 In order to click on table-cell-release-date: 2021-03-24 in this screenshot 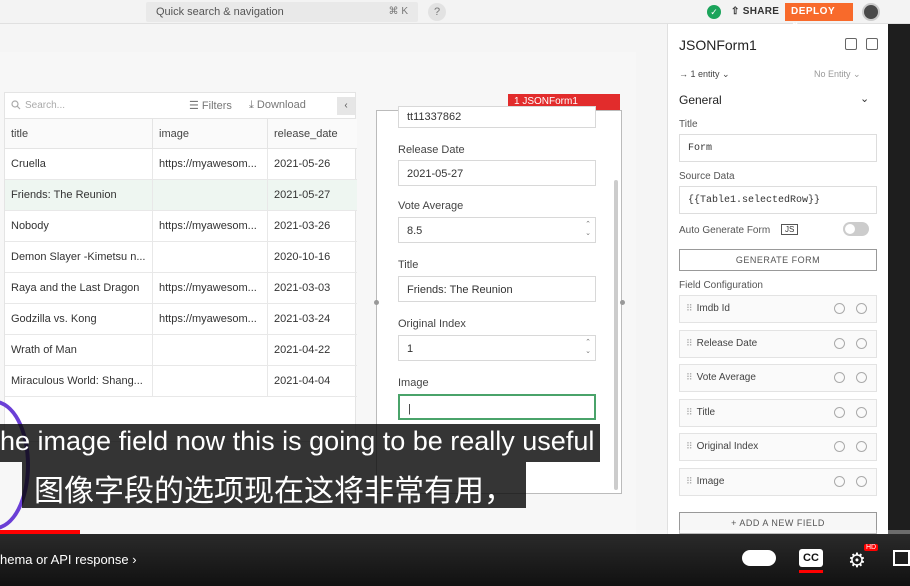, I will do `click(302, 319)`.